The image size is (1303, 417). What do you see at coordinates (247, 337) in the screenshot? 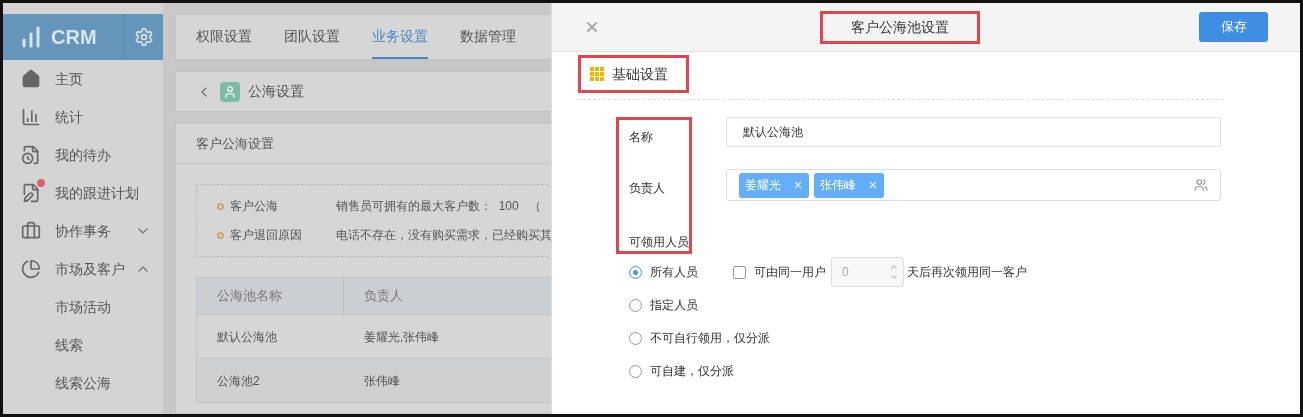
I see `table-cell-text: 默认公海池` at bounding box center [247, 337].